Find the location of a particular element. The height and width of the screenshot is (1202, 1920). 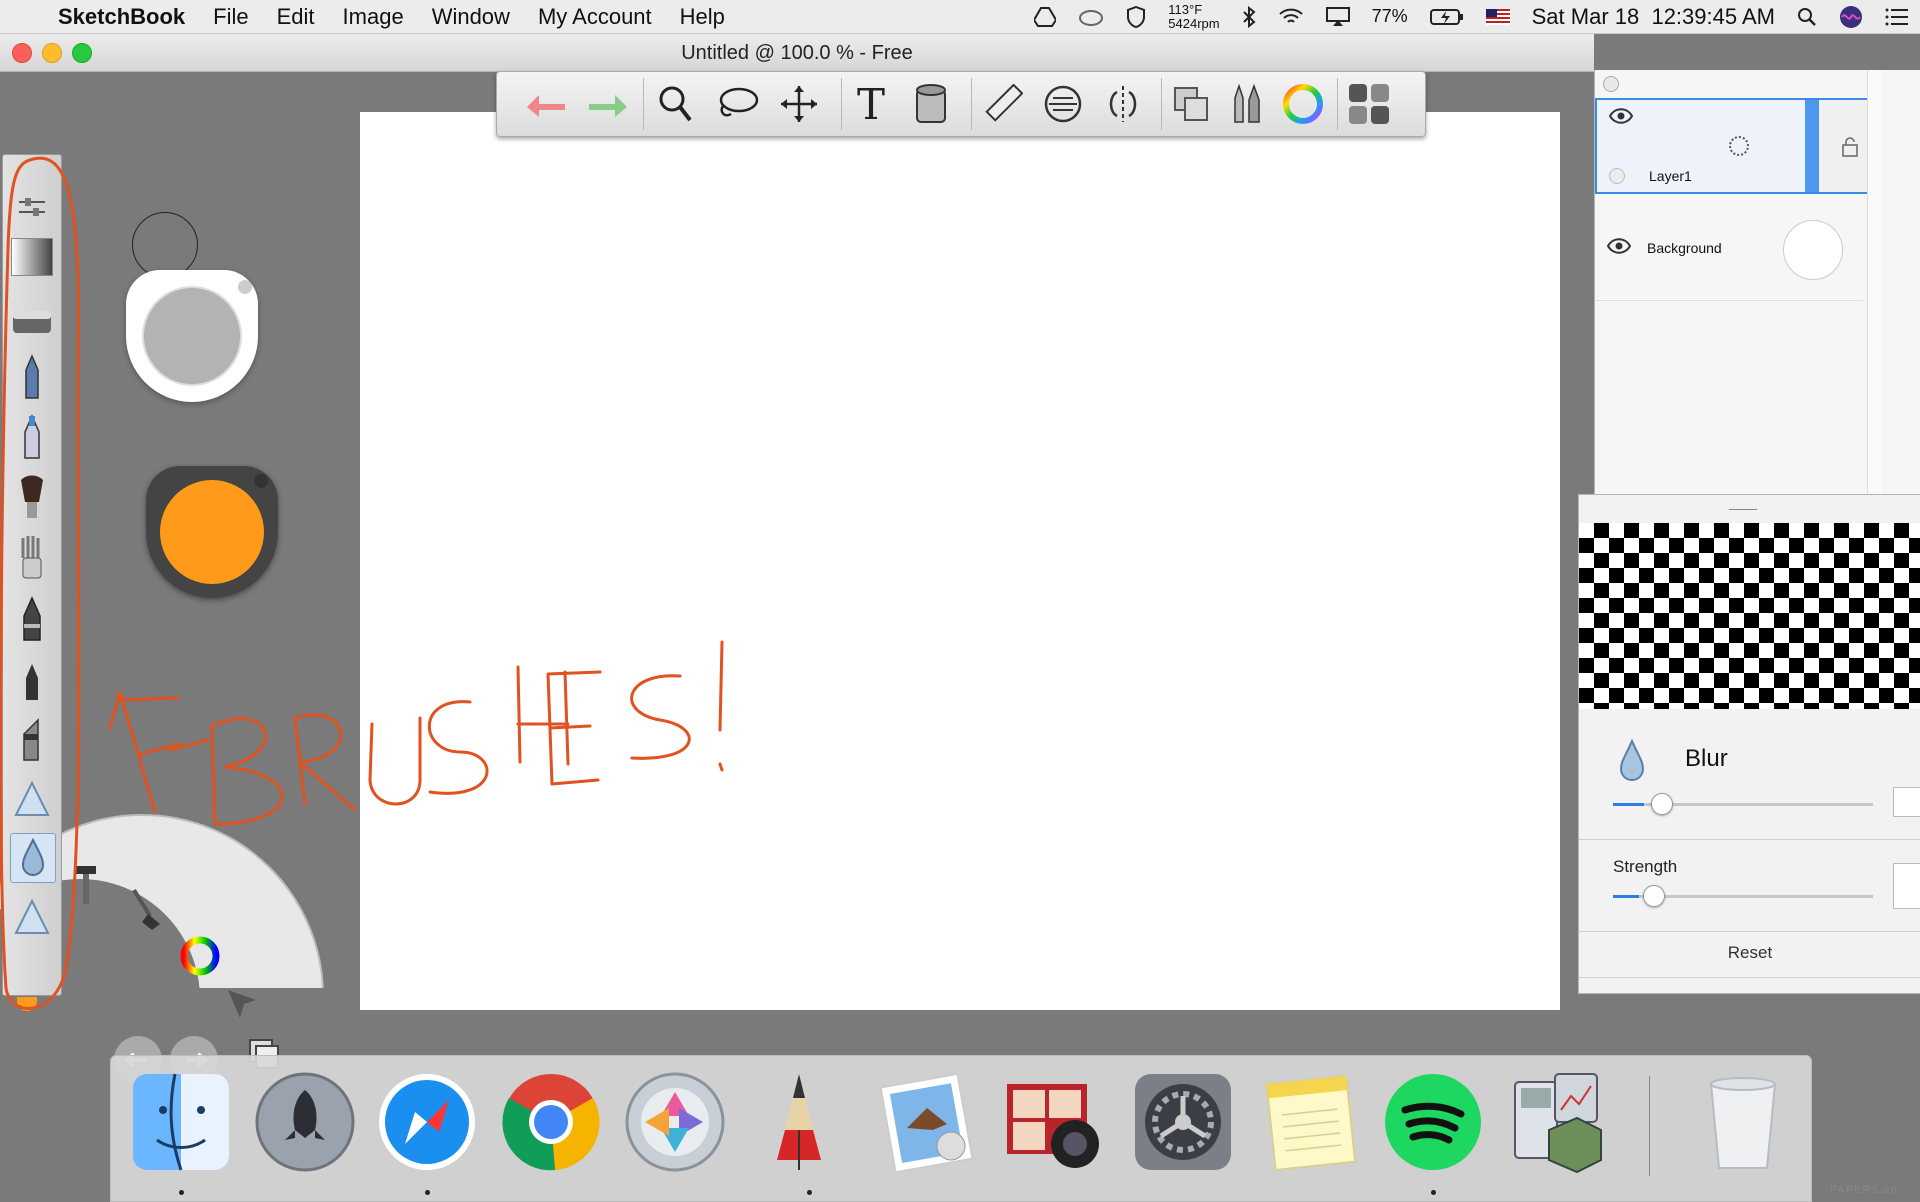

redo-icon is located at coordinates (607, 104).